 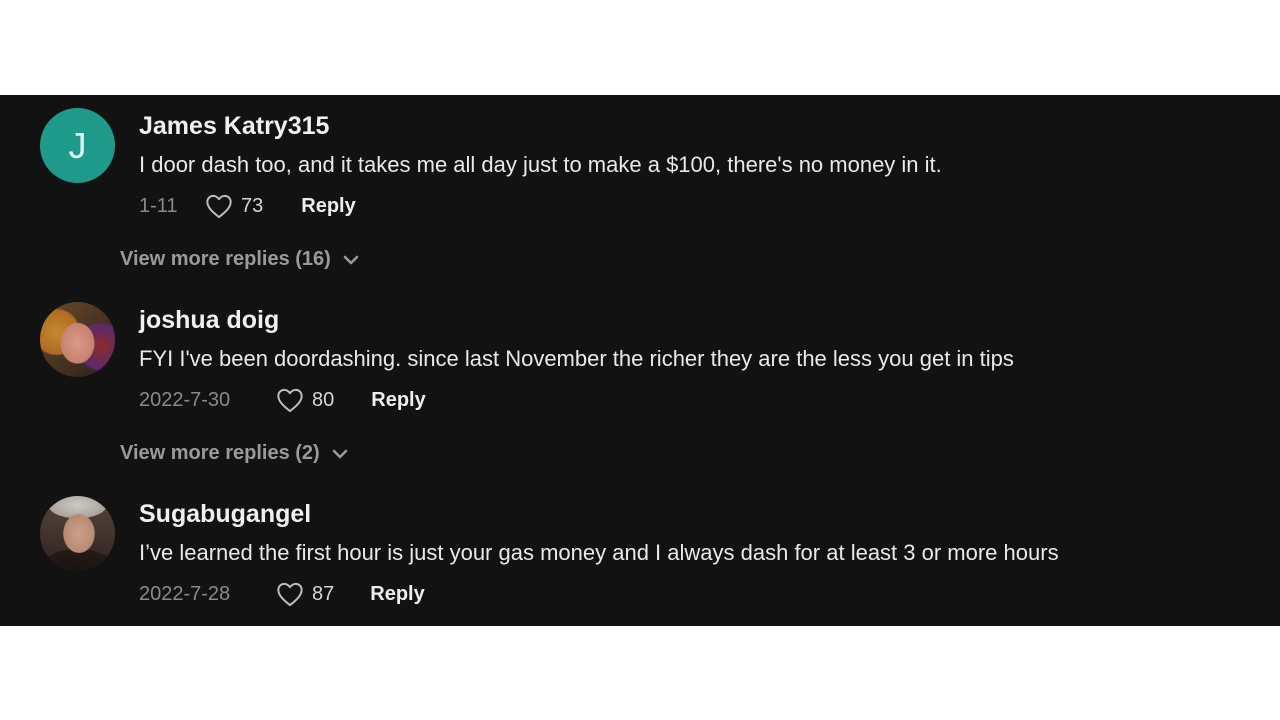 I want to click on username: Sugabugangel, so click(x=225, y=514).